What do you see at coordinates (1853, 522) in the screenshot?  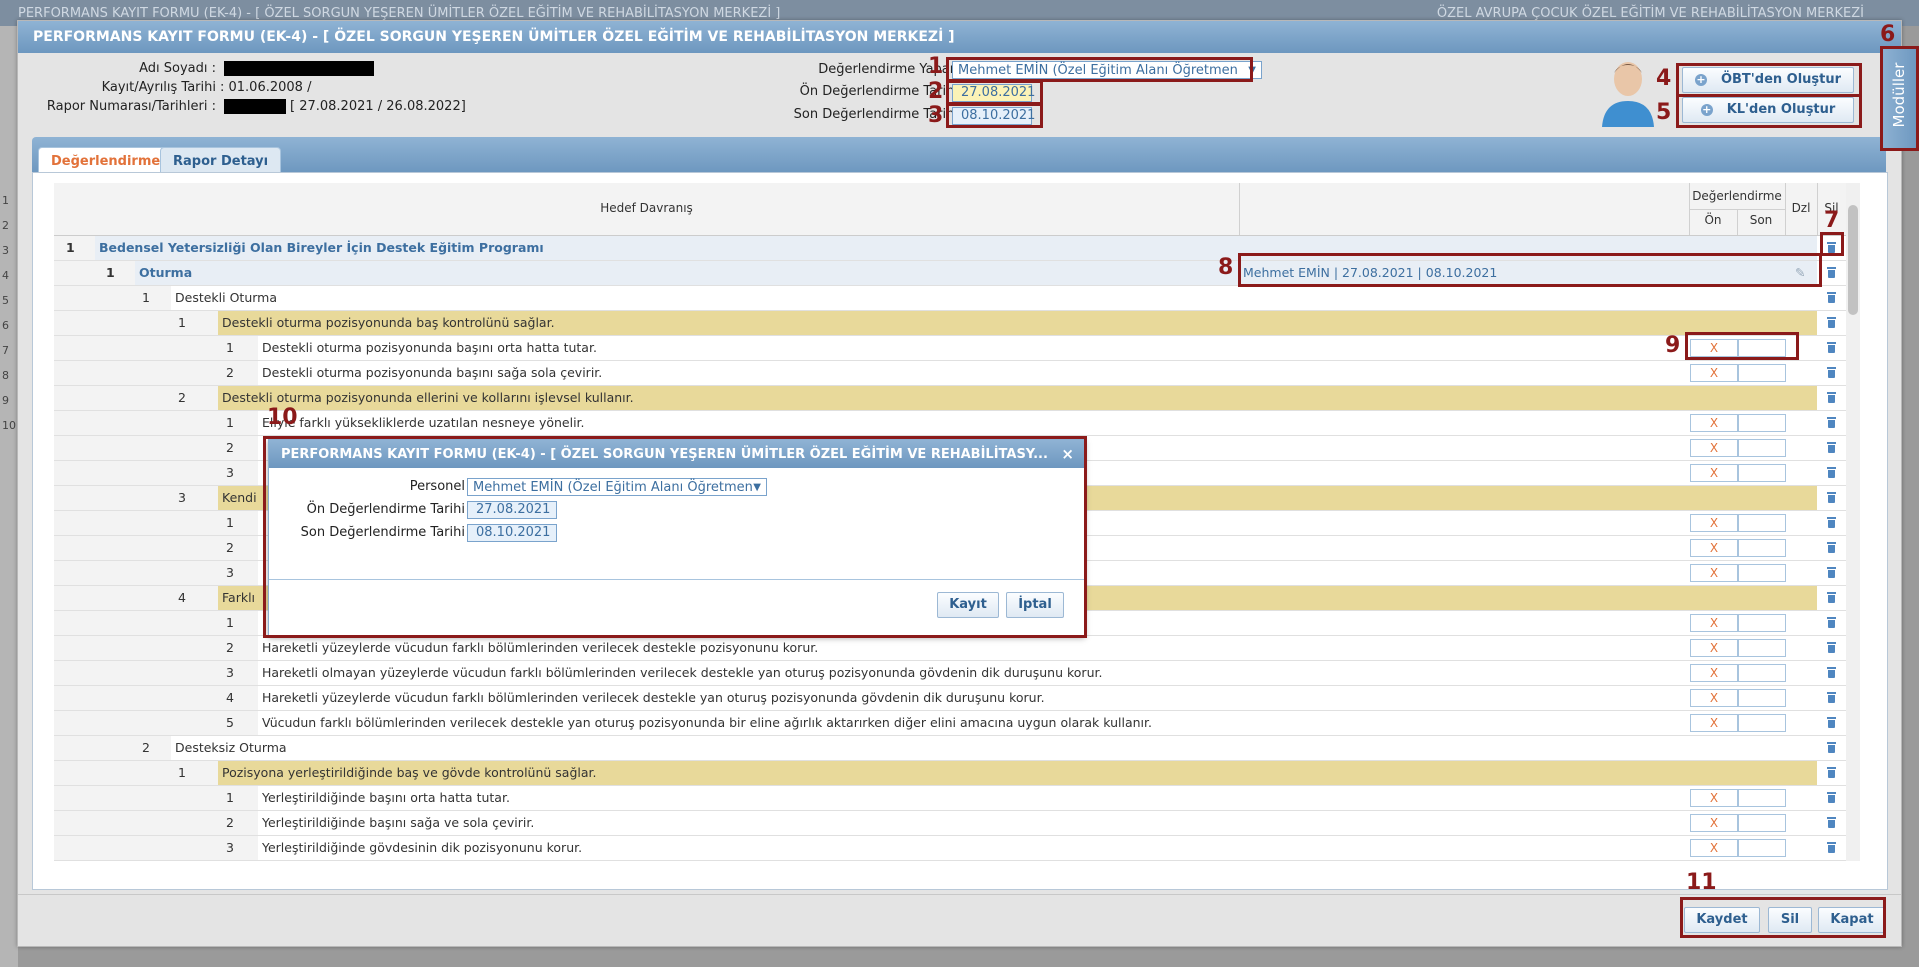 I see `grid-scrollbar` at bounding box center [1853, 522].